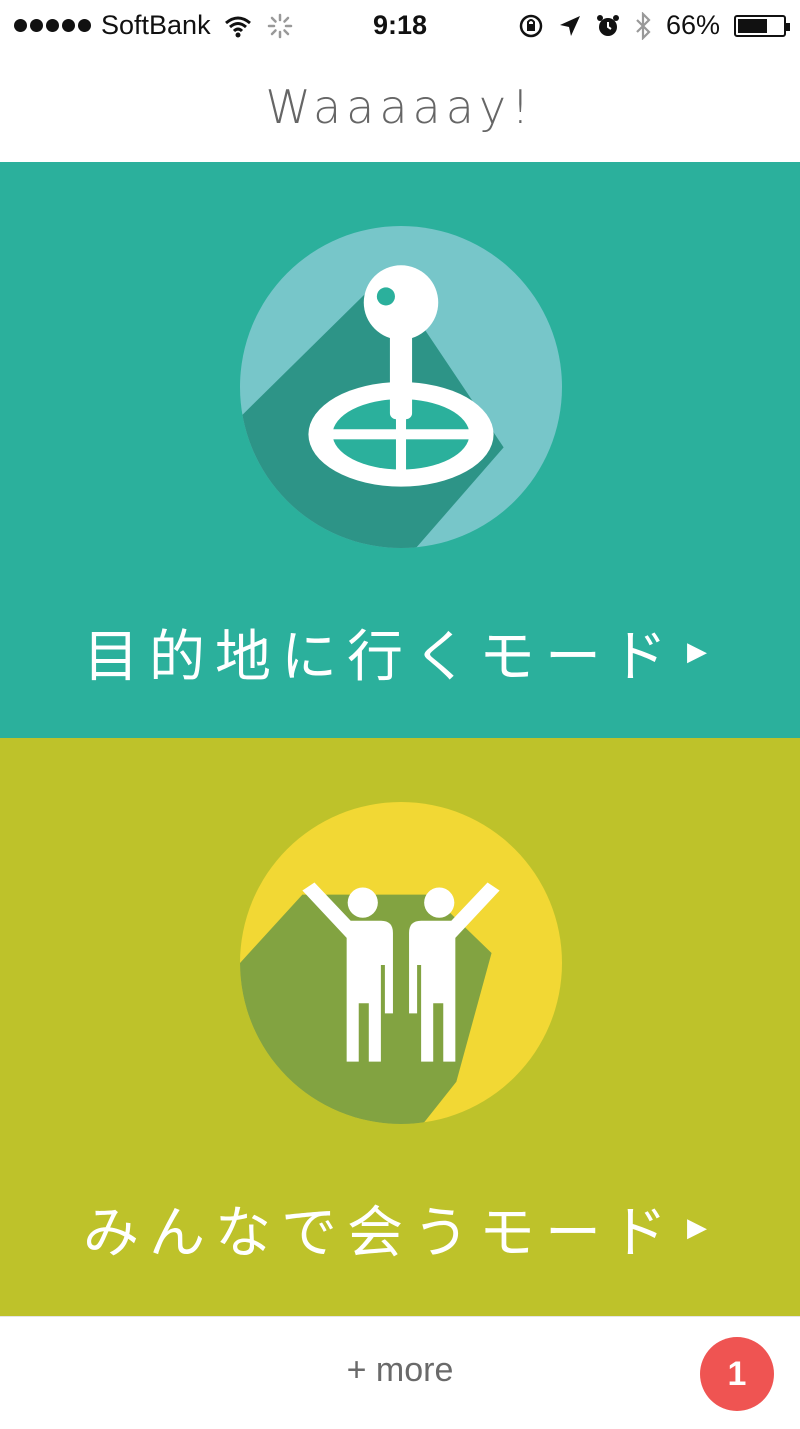 Image resolution: width=800 pixels, height=1429 pixels. What do you see at coordinates (569, 25) in the screenshot?
I see `location-arrow-icon` at bounding box center [569, 25].